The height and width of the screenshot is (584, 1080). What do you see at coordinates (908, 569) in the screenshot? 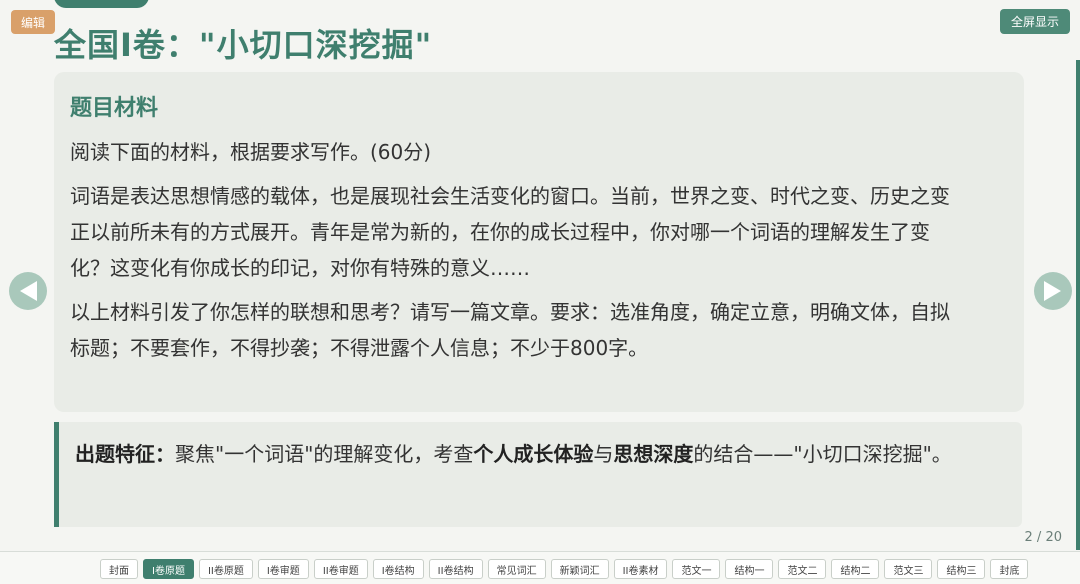
I see `tab-15: 范文三` at bounding box center [908, 569].